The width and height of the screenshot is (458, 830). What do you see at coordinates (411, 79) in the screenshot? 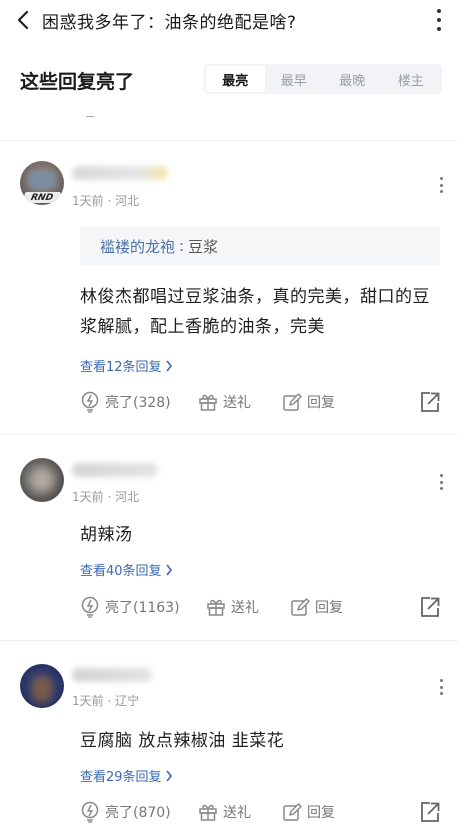
I see `sort-tab-op: 楼主` at bounding box center [411, 79].